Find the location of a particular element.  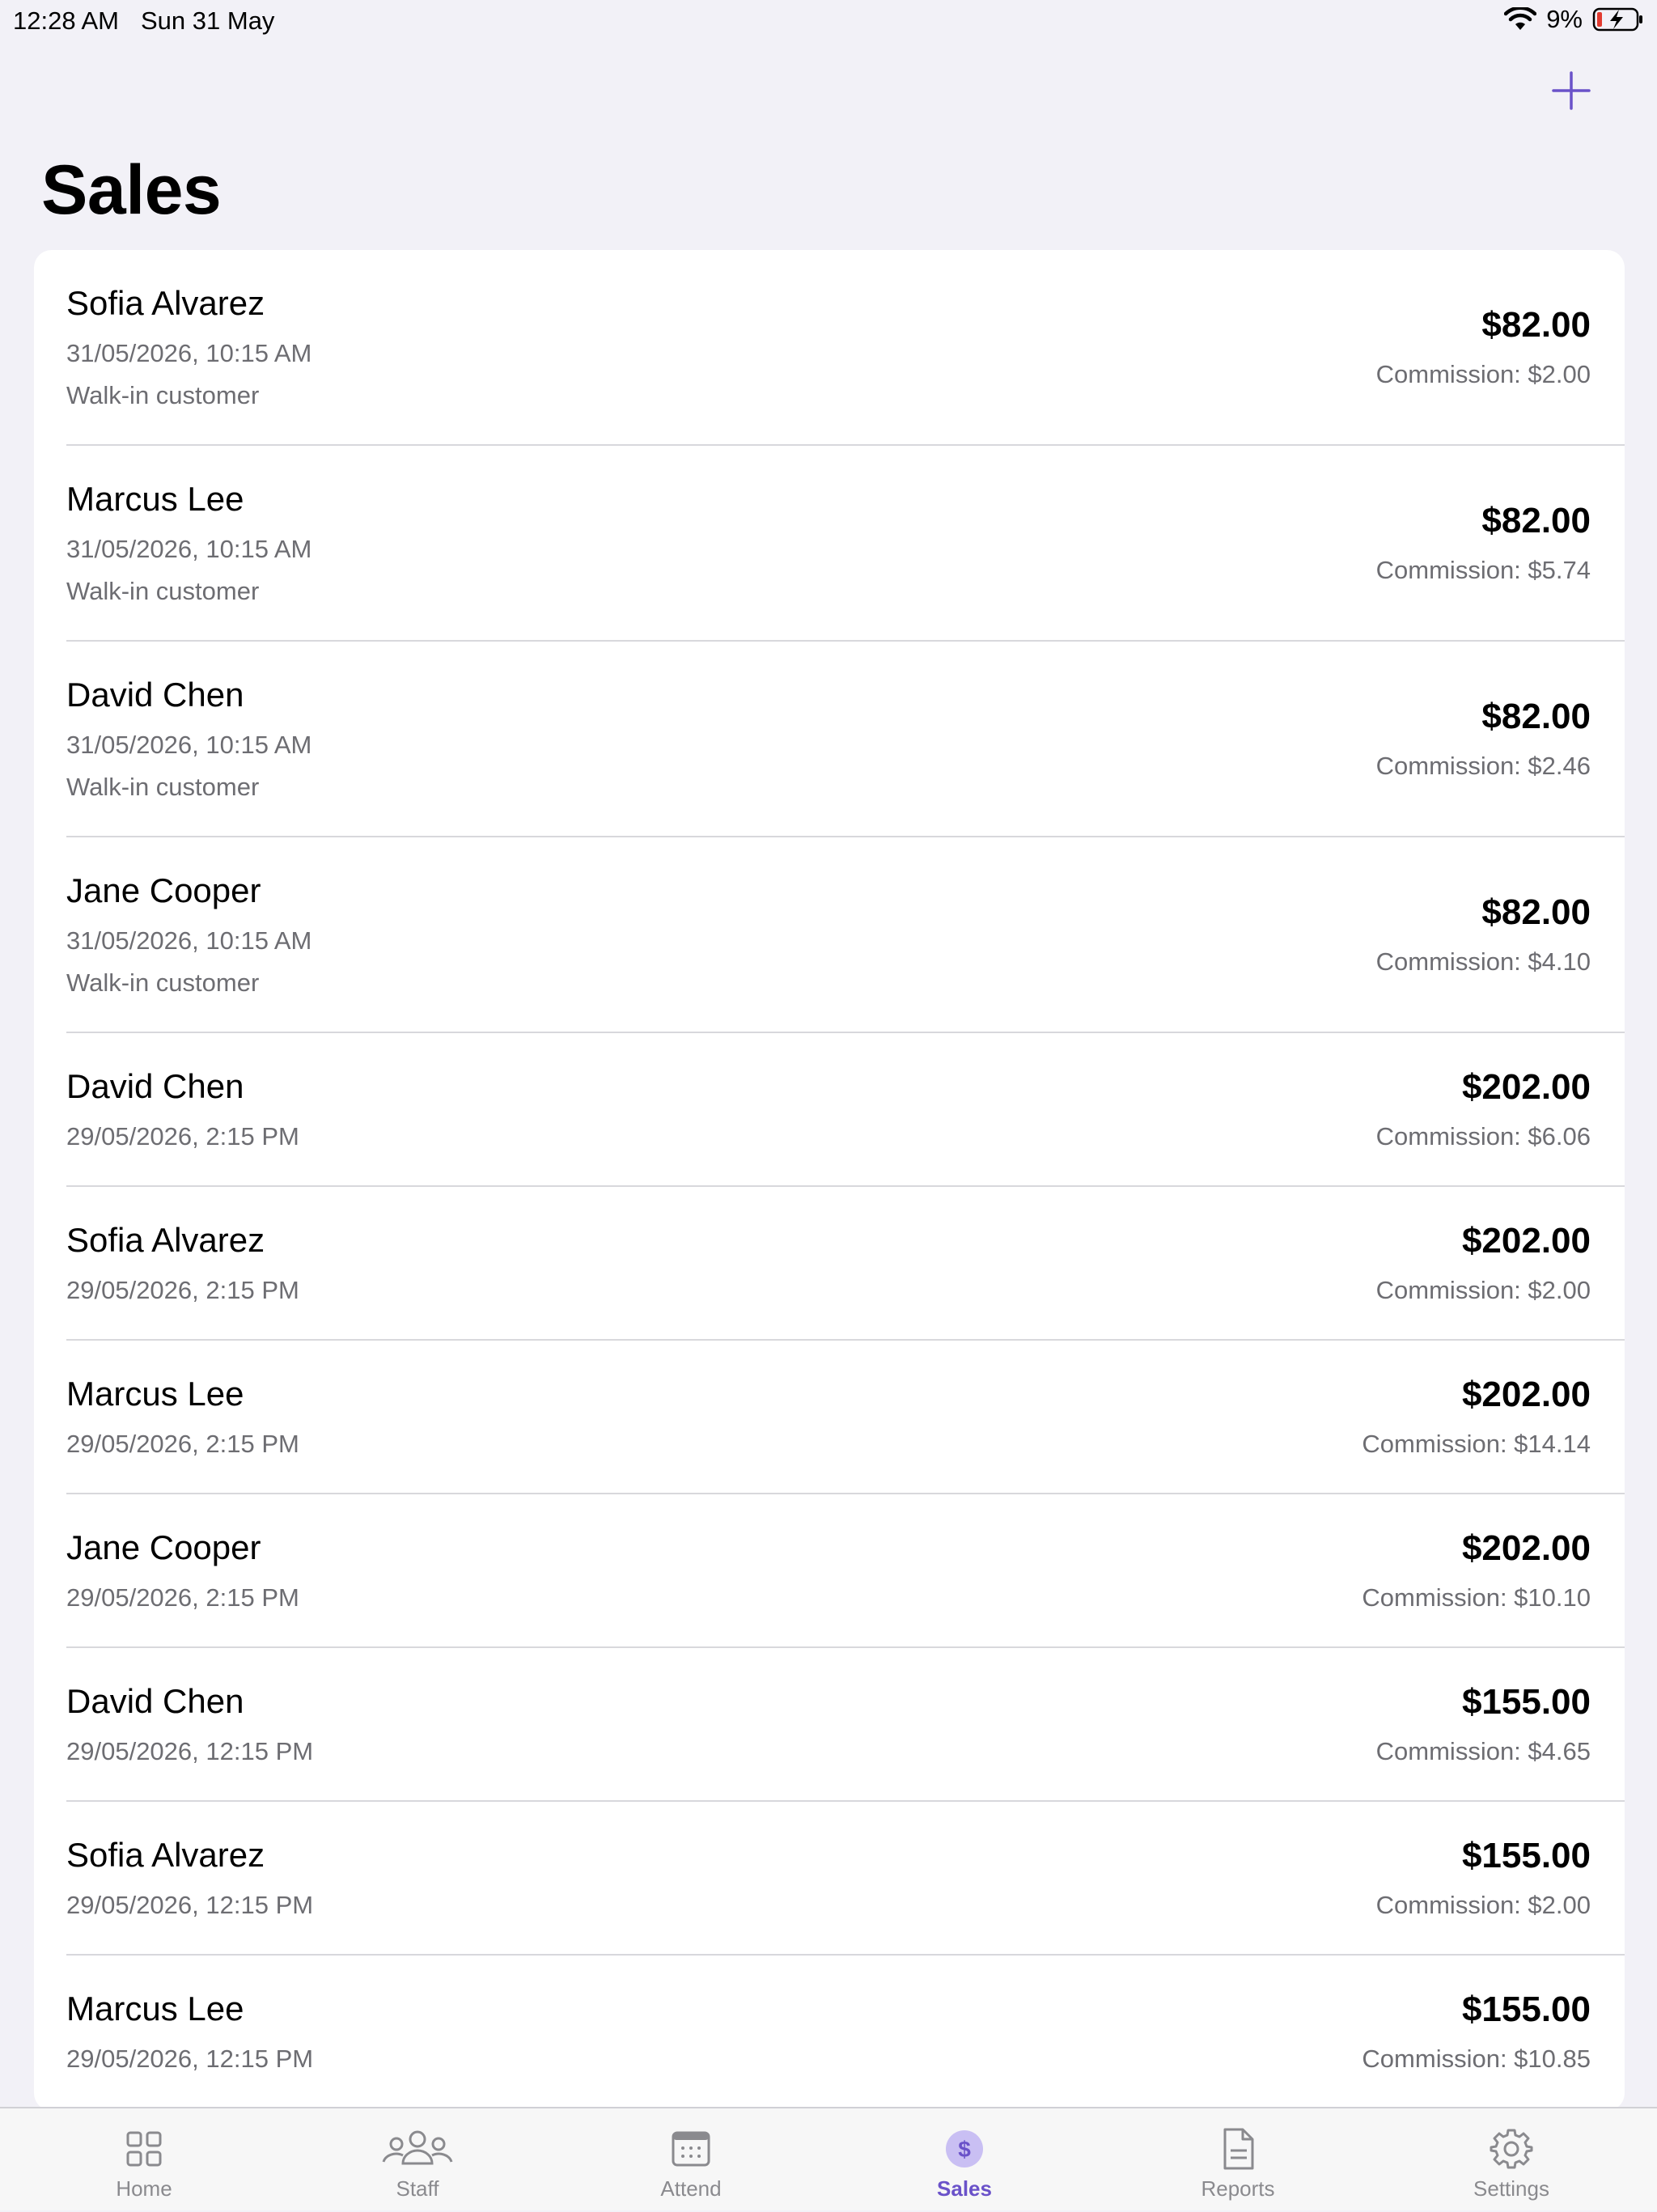

tab-label: Attend is located at coordinates (691, 2188).